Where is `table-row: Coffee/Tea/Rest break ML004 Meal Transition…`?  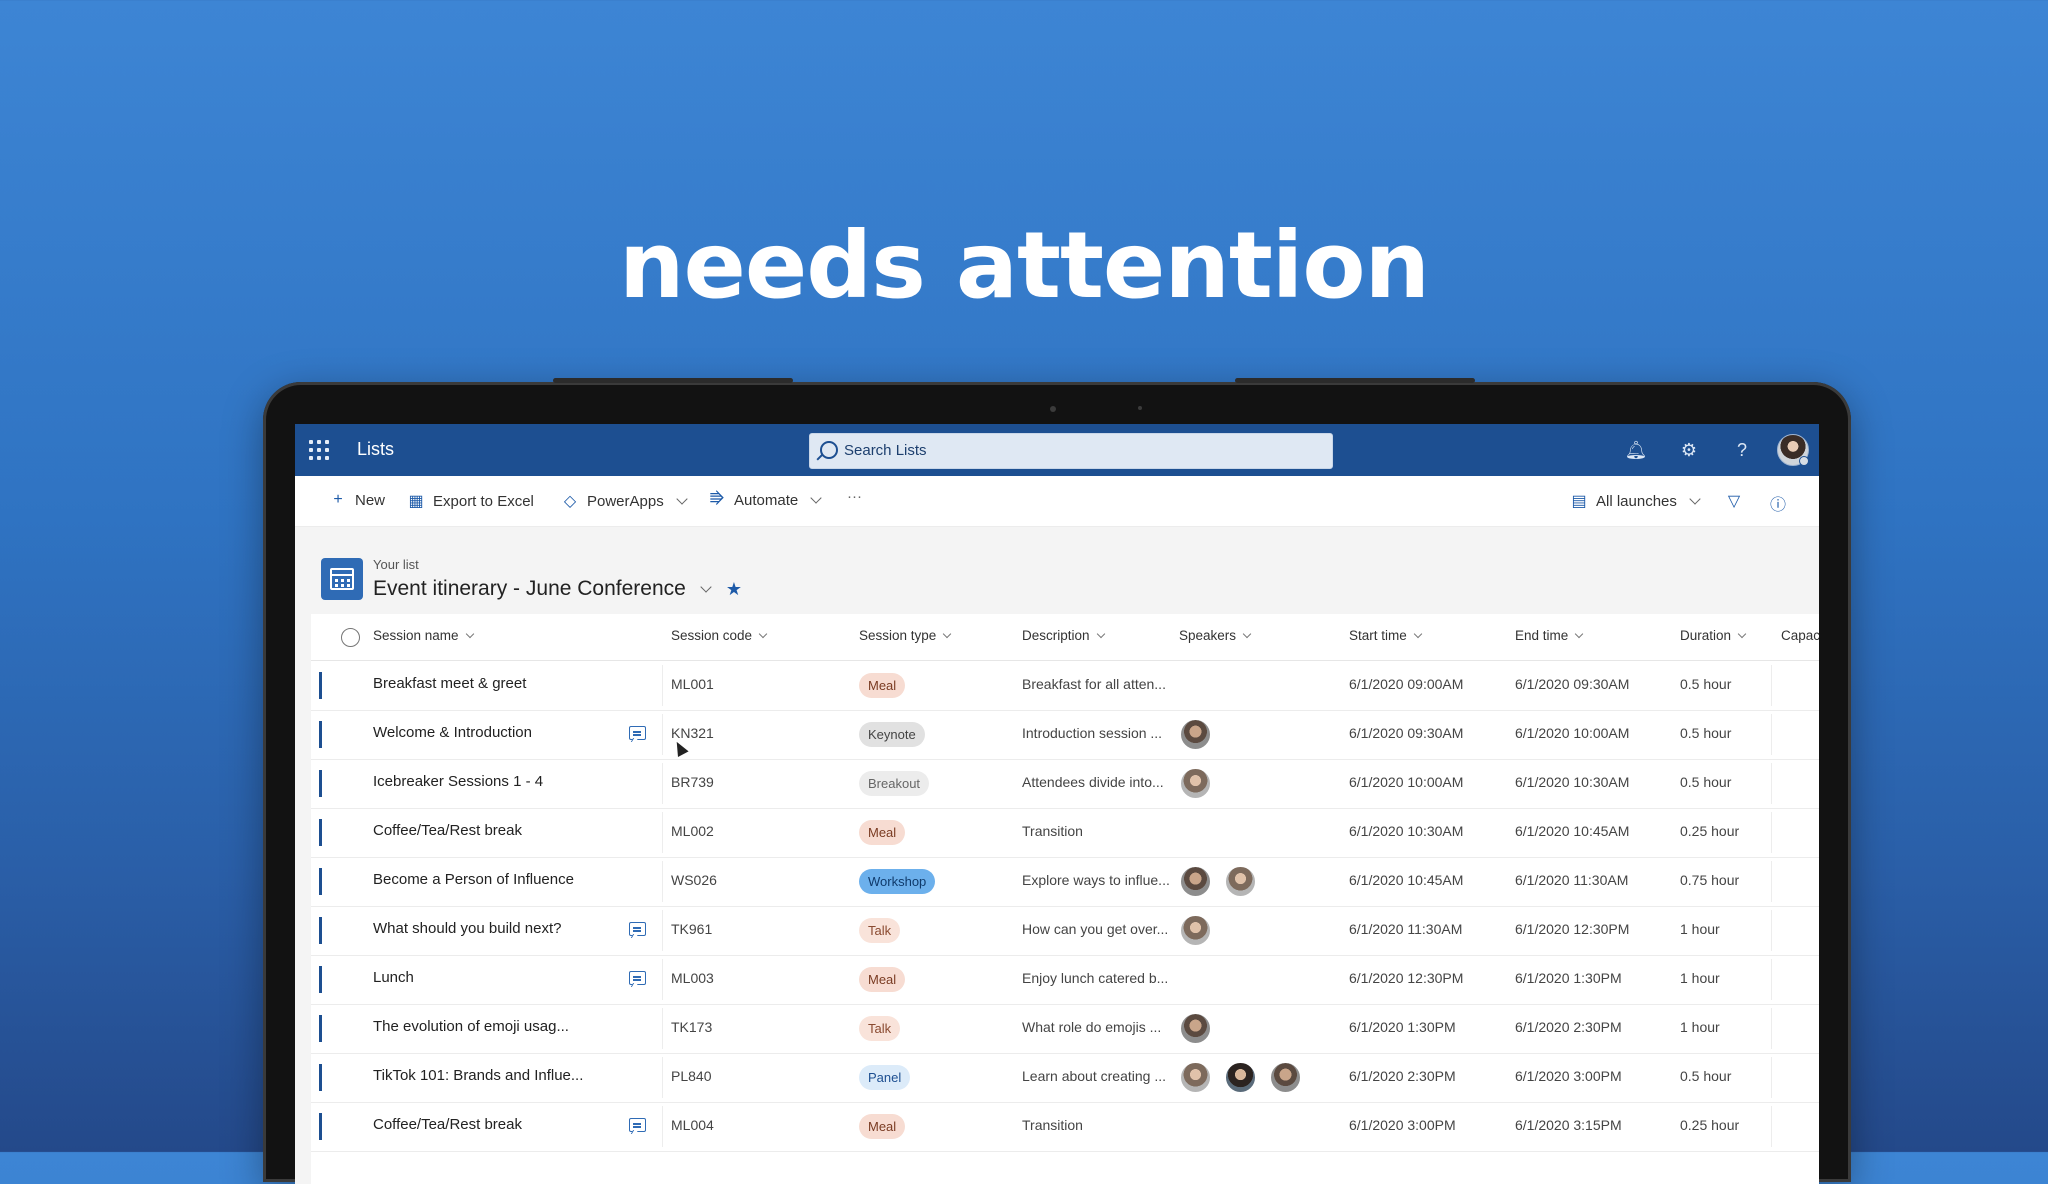
table-row: Coffee/Tea/Rest break ML004 Meal Transition… is located at coordinates (1065, 1127).